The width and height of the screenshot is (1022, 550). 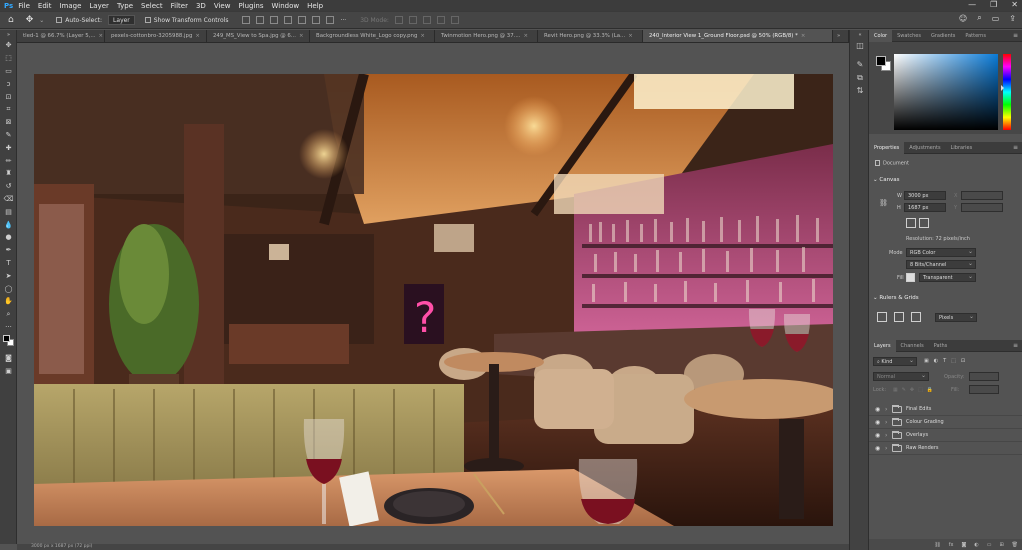 What do you see at coordinates (274, 20) in the screenshot?
I see `align-right-icon` at bounding box center [274, 20].